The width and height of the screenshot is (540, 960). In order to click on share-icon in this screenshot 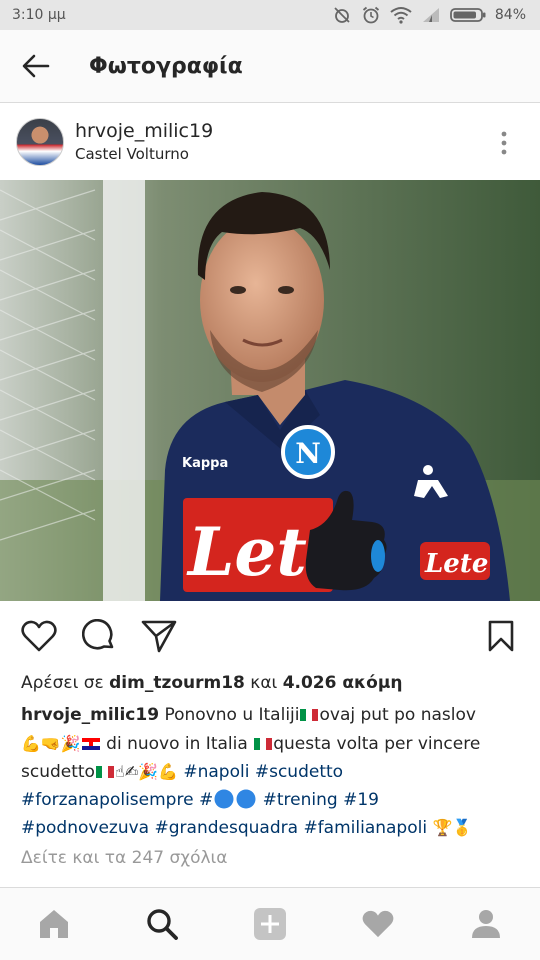, I will do `click(159, 636)`.